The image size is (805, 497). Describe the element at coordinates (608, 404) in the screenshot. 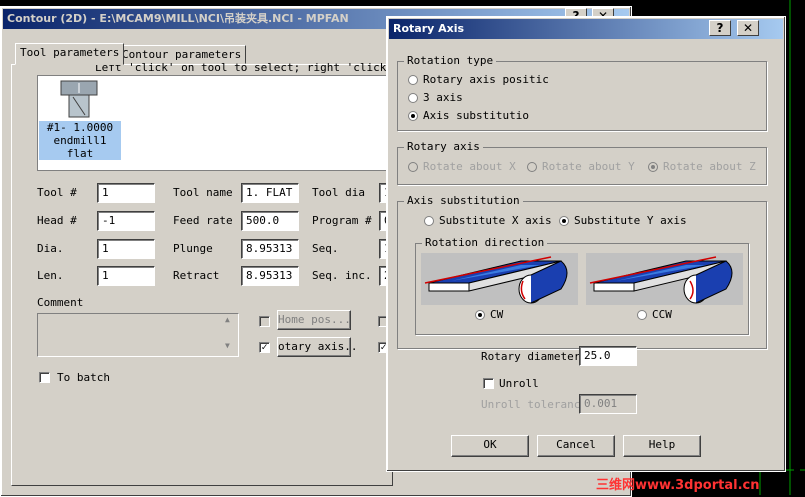

I see `unroll-tolerance-field: 0.001` at that location.